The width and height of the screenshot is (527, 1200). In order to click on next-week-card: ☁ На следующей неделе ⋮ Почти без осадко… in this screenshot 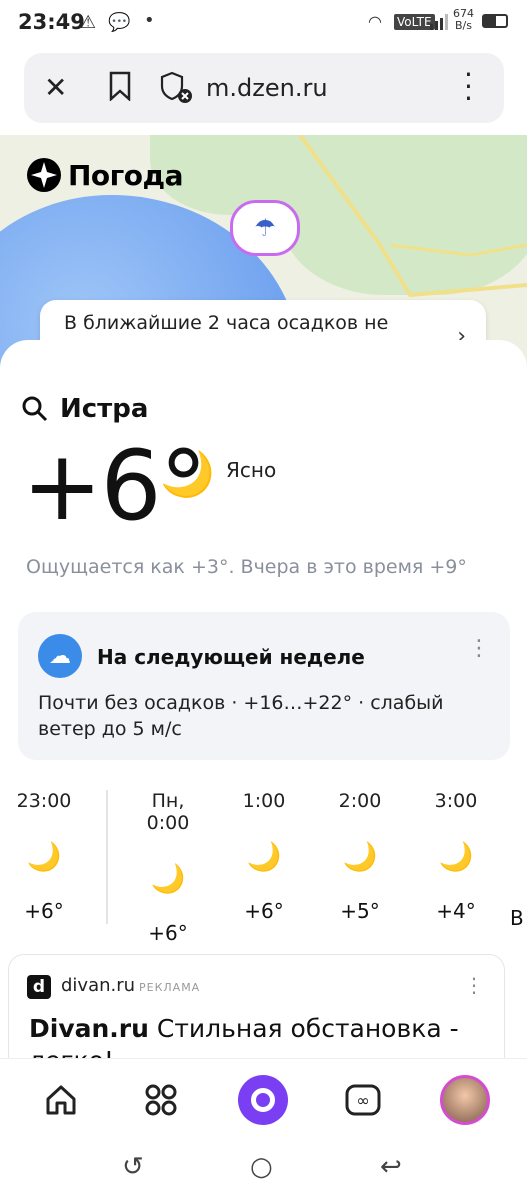, I will do `click(264, 686)`.